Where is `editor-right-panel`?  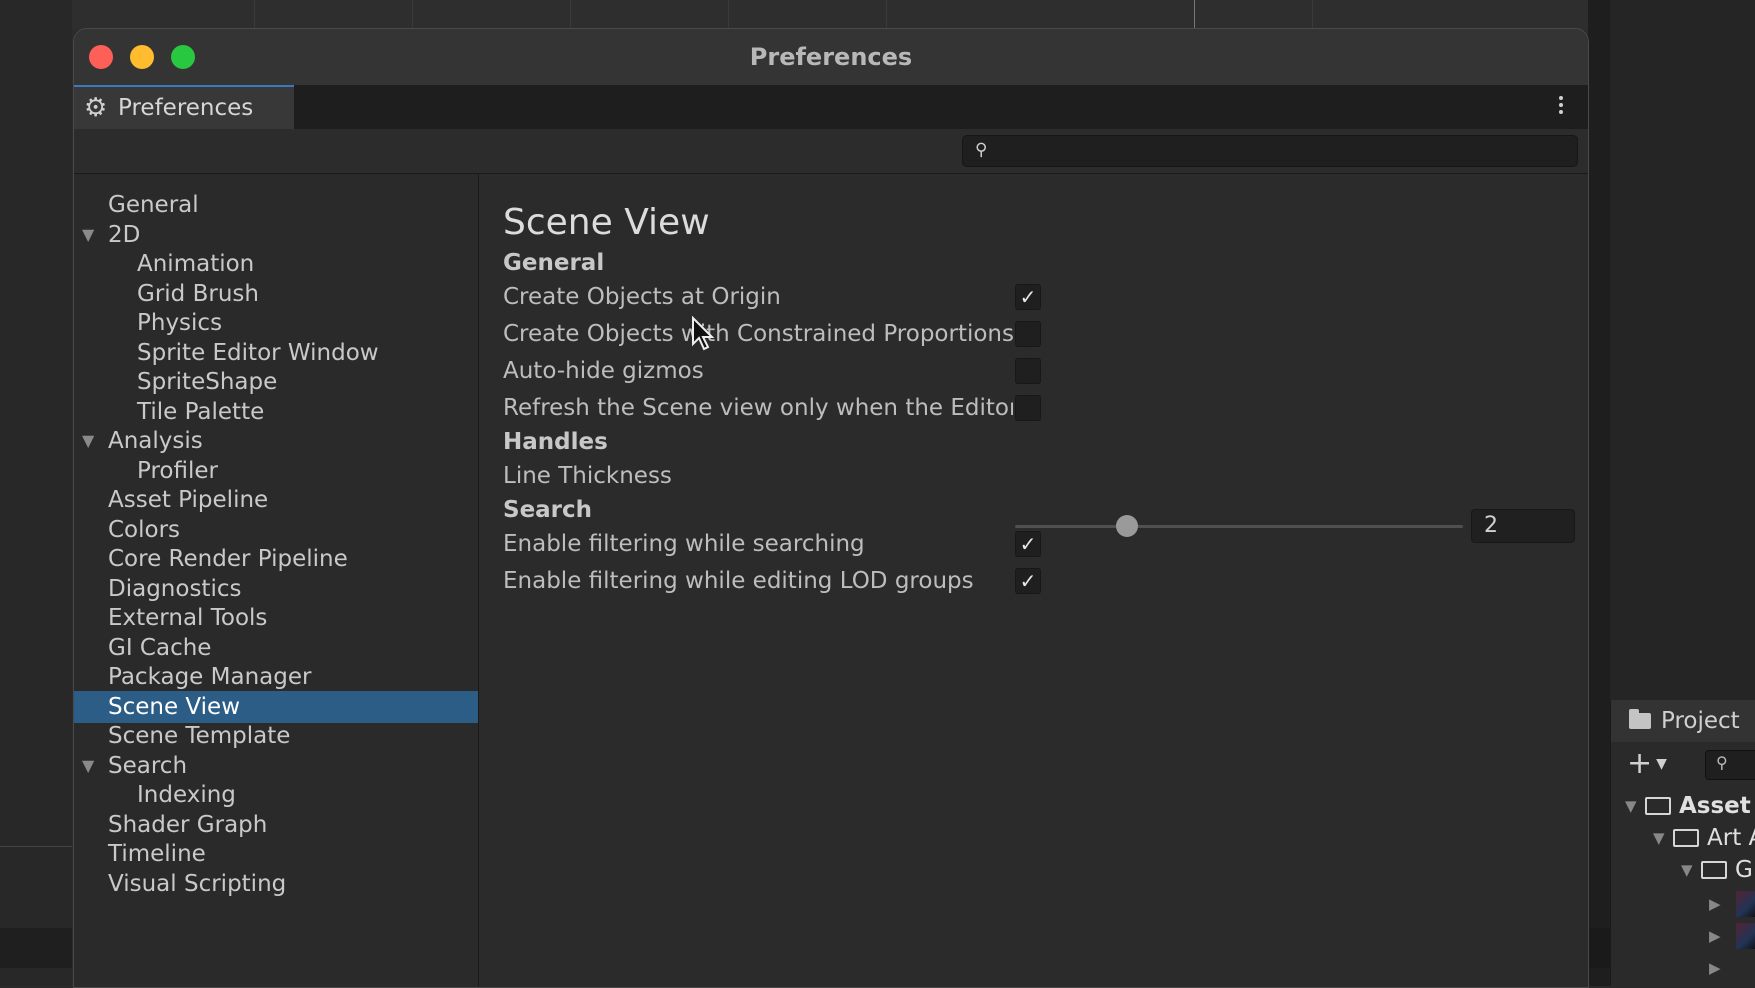
editor-right-panel is located at coordinates (1682, 350).